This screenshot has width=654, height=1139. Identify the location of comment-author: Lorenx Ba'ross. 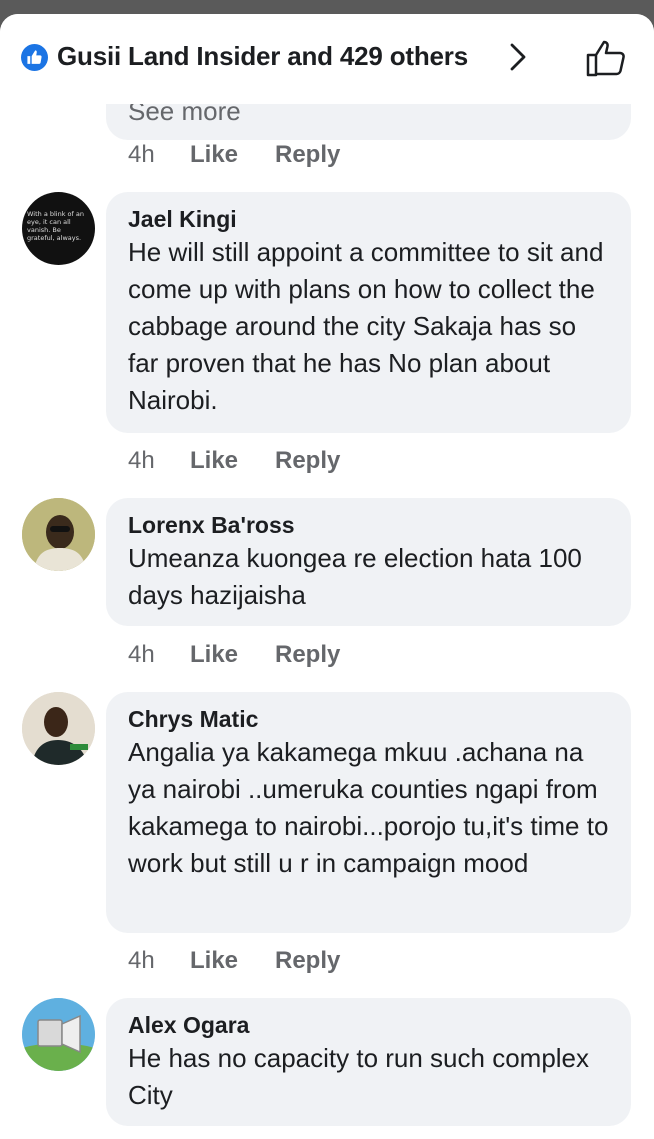
(369, 525).